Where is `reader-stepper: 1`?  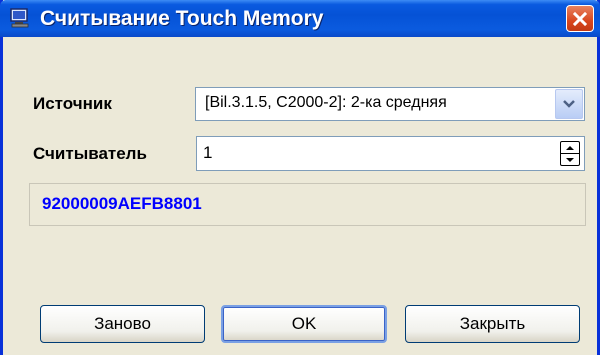
reader-stepper: 1 is located at coordinates (390, 153).